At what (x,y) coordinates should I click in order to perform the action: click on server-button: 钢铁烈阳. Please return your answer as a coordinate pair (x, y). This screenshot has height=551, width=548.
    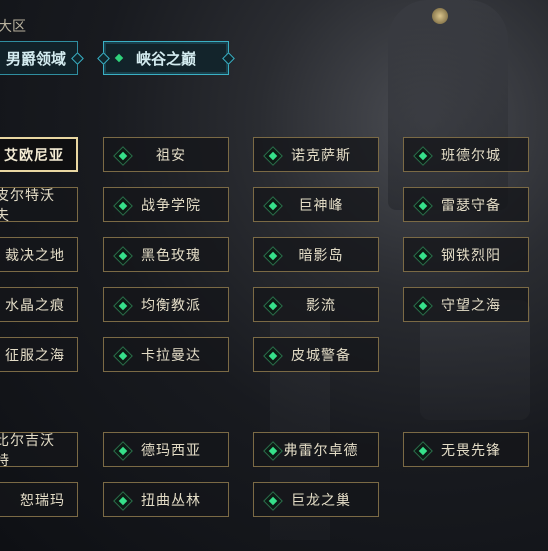
    Looking at the image, I should click on (466, 254).